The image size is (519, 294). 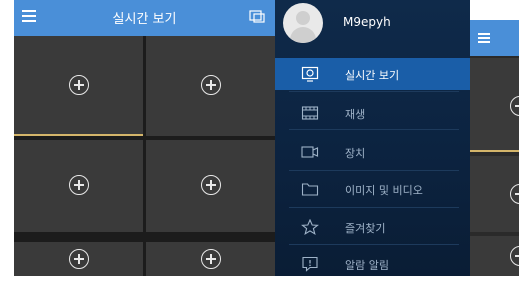 I want to click on playback-film-icon, so click(x=310, y=113).